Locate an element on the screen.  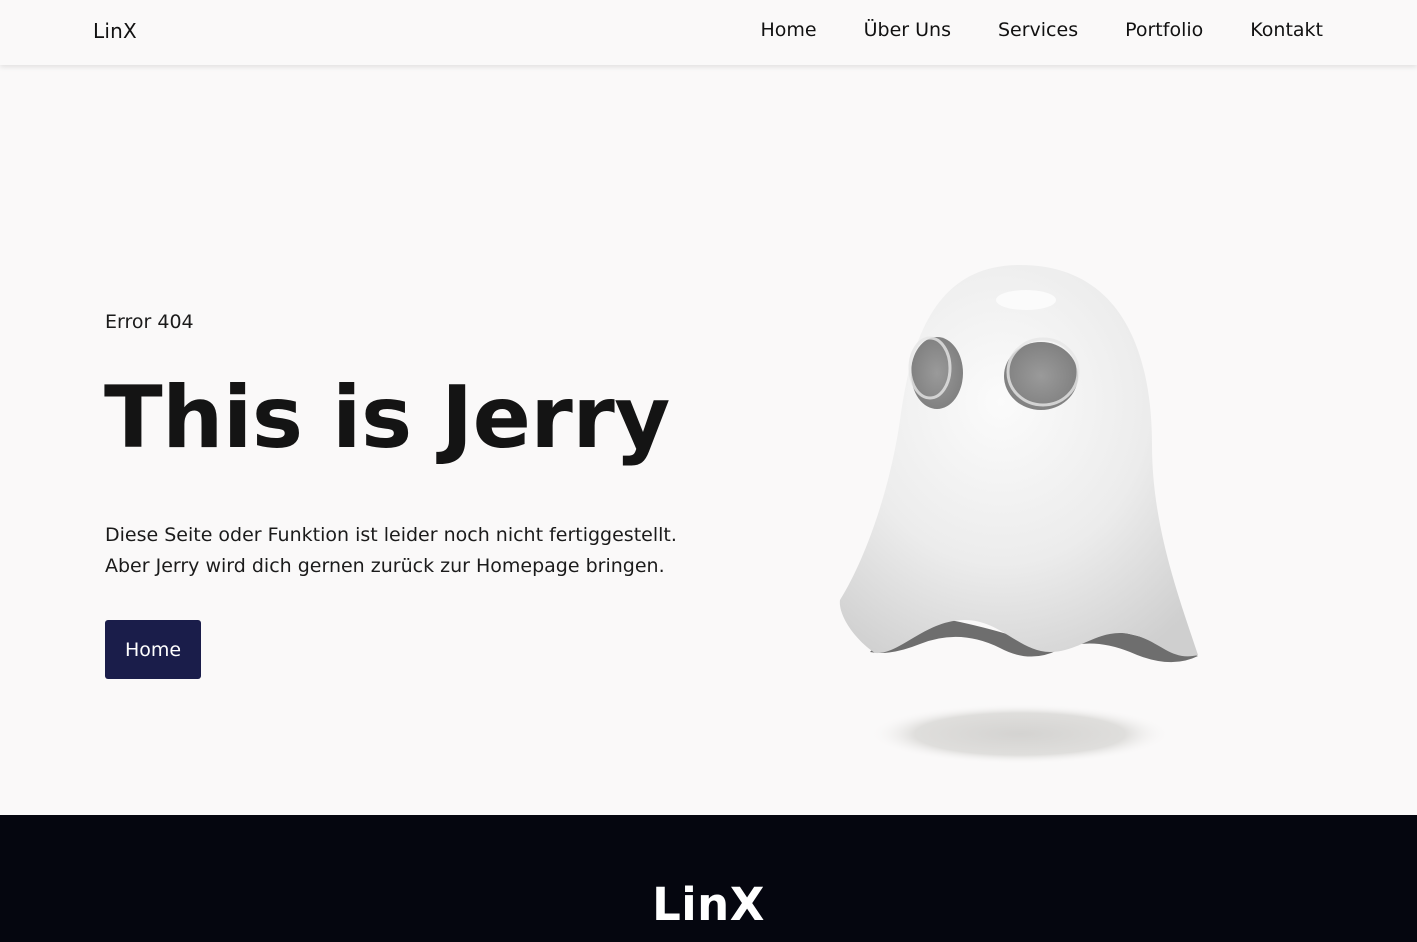
nav-item-ueber-uns: Über Uns is located at coordinates (907, 30).